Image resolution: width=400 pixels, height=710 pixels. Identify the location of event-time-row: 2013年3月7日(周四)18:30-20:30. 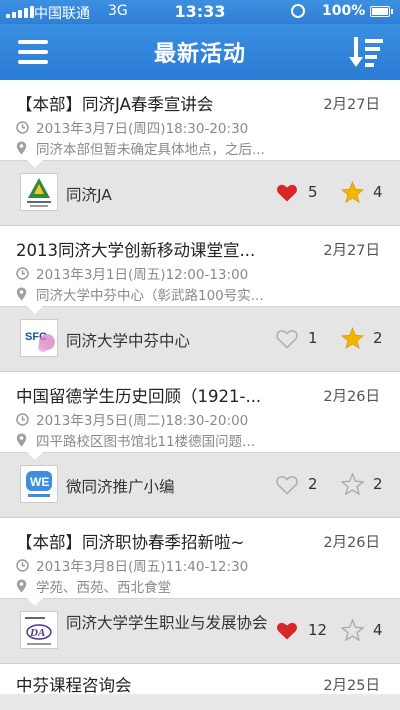
(201, 127).